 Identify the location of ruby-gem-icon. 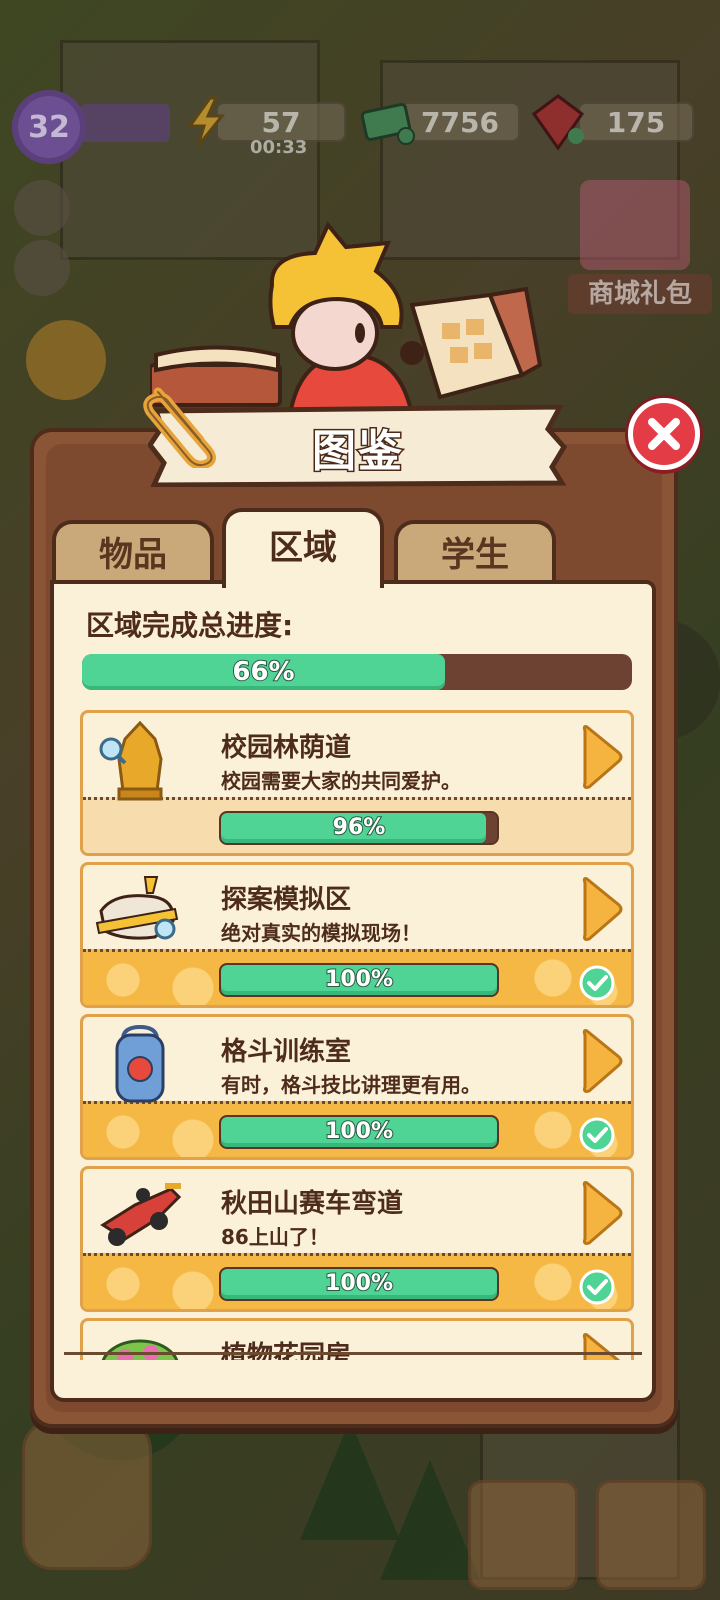
(558, 122).